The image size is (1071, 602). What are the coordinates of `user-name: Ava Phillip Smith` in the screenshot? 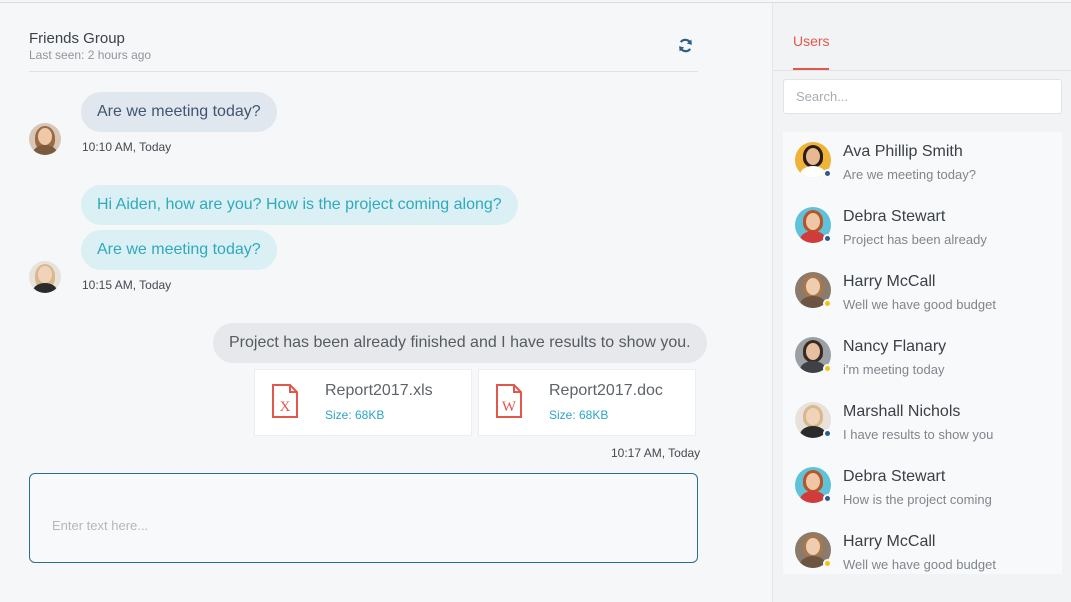 It's located at (903, 151).